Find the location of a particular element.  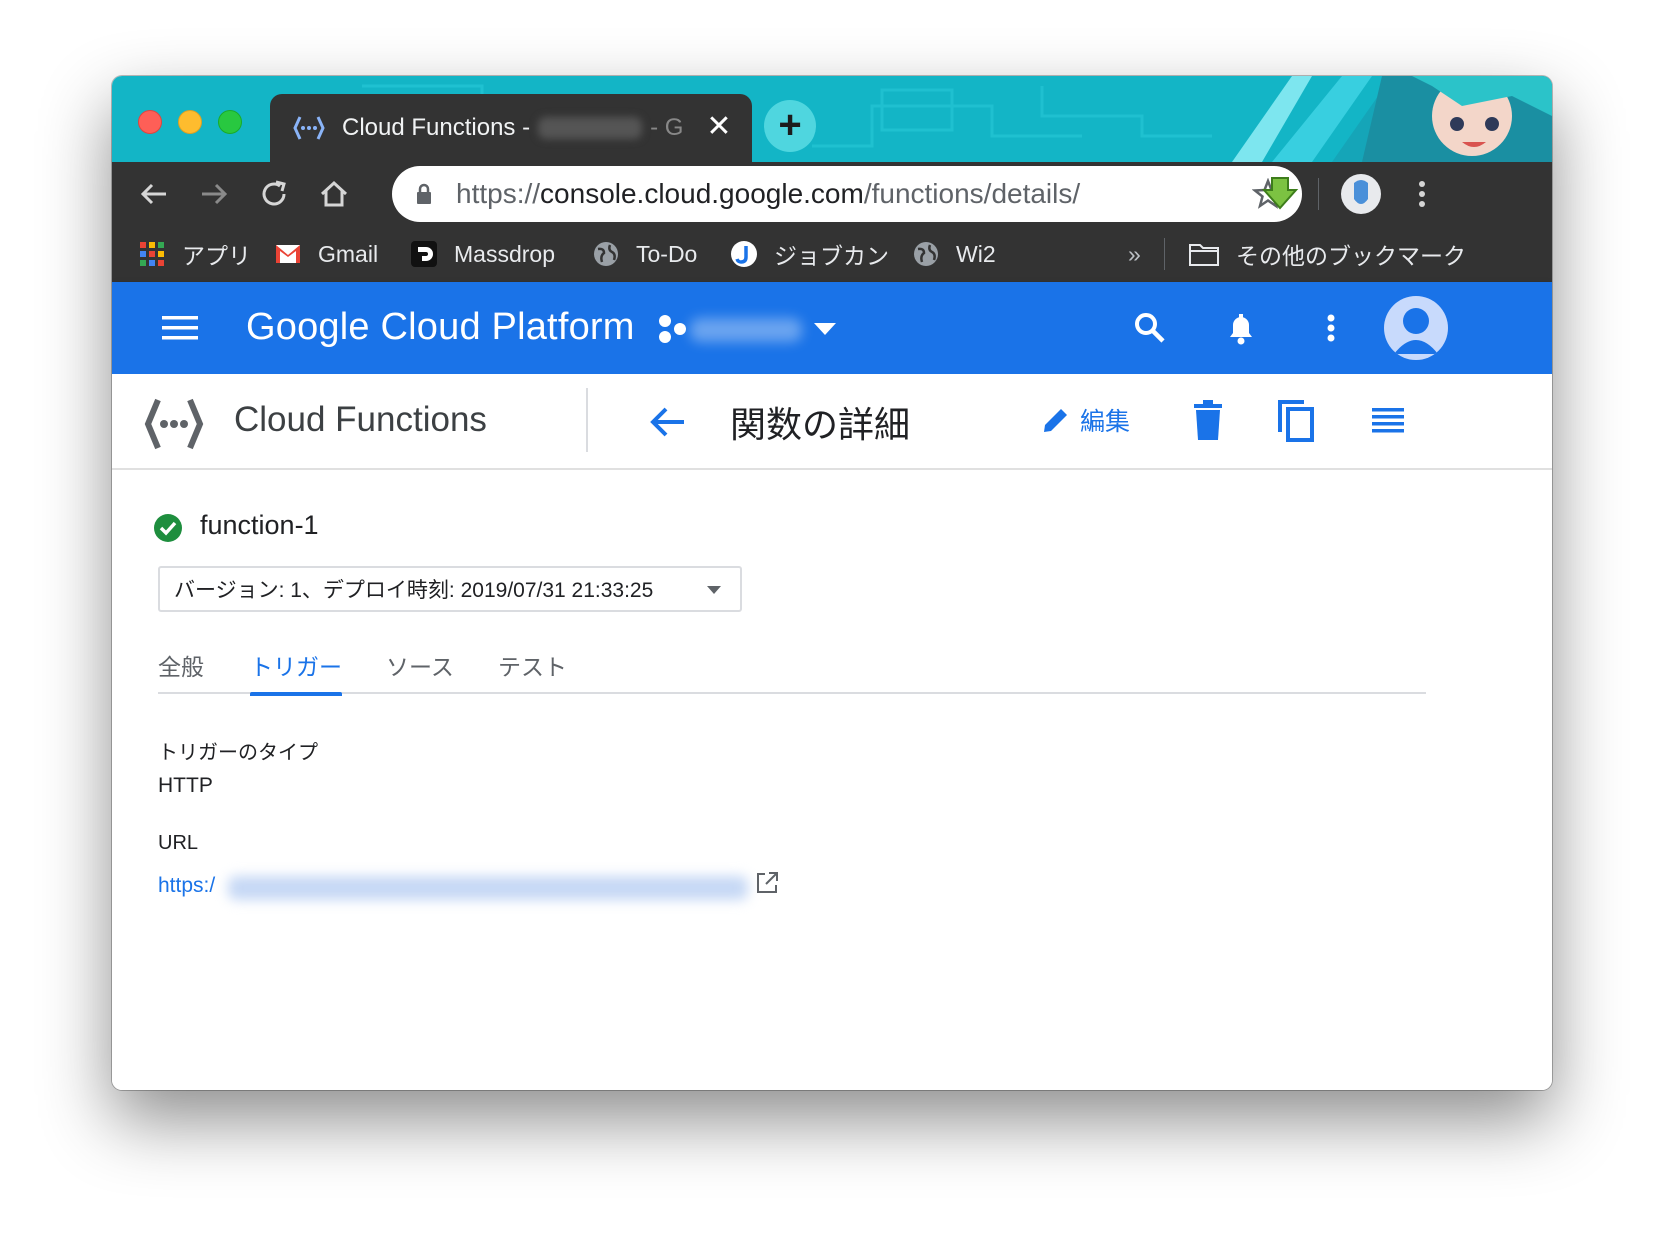

tab-title: Cloud Functions - is located at coordinates (436, 127).